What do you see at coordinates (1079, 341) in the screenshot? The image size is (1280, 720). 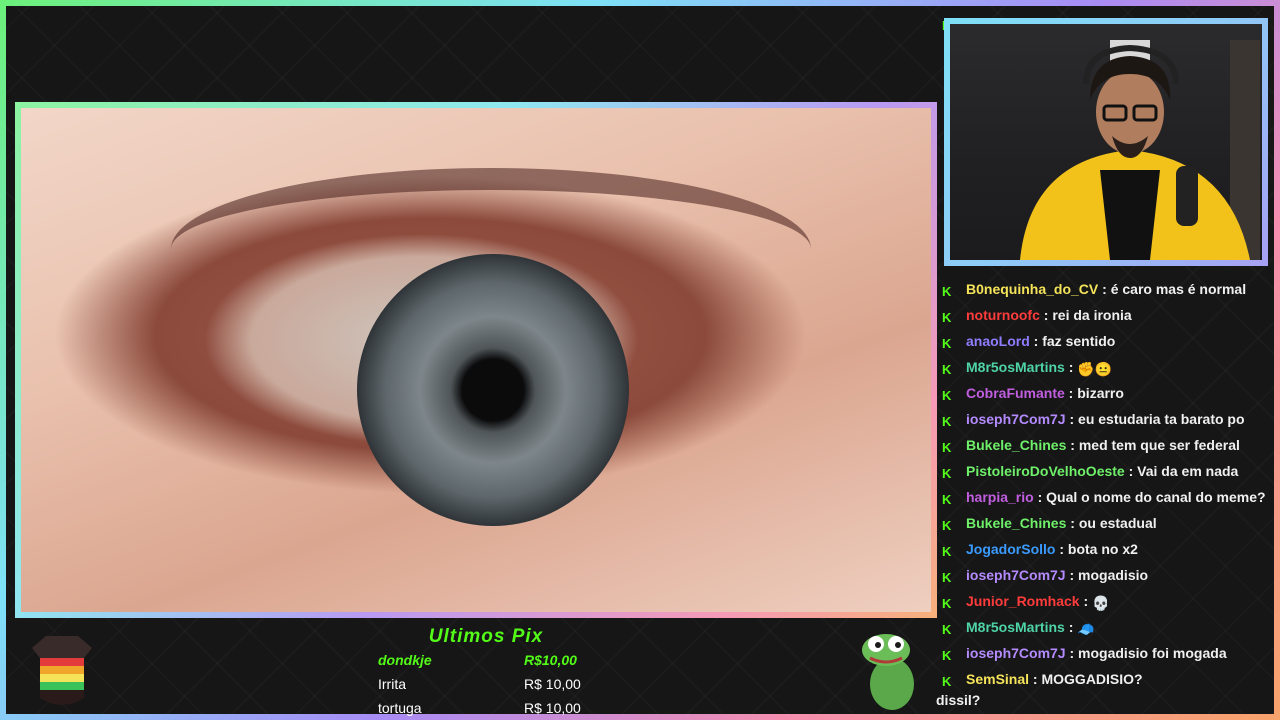 I see `chat-text: faz sentido` at bounding box center [1079, 341].